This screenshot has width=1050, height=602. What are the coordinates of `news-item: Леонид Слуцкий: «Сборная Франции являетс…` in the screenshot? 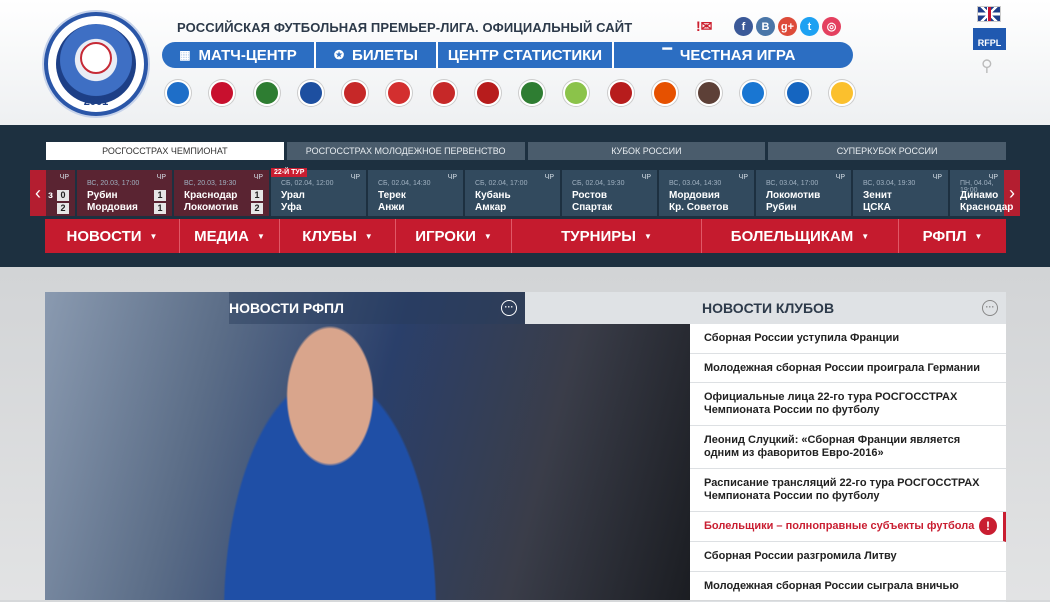 It's located at (848, 447).